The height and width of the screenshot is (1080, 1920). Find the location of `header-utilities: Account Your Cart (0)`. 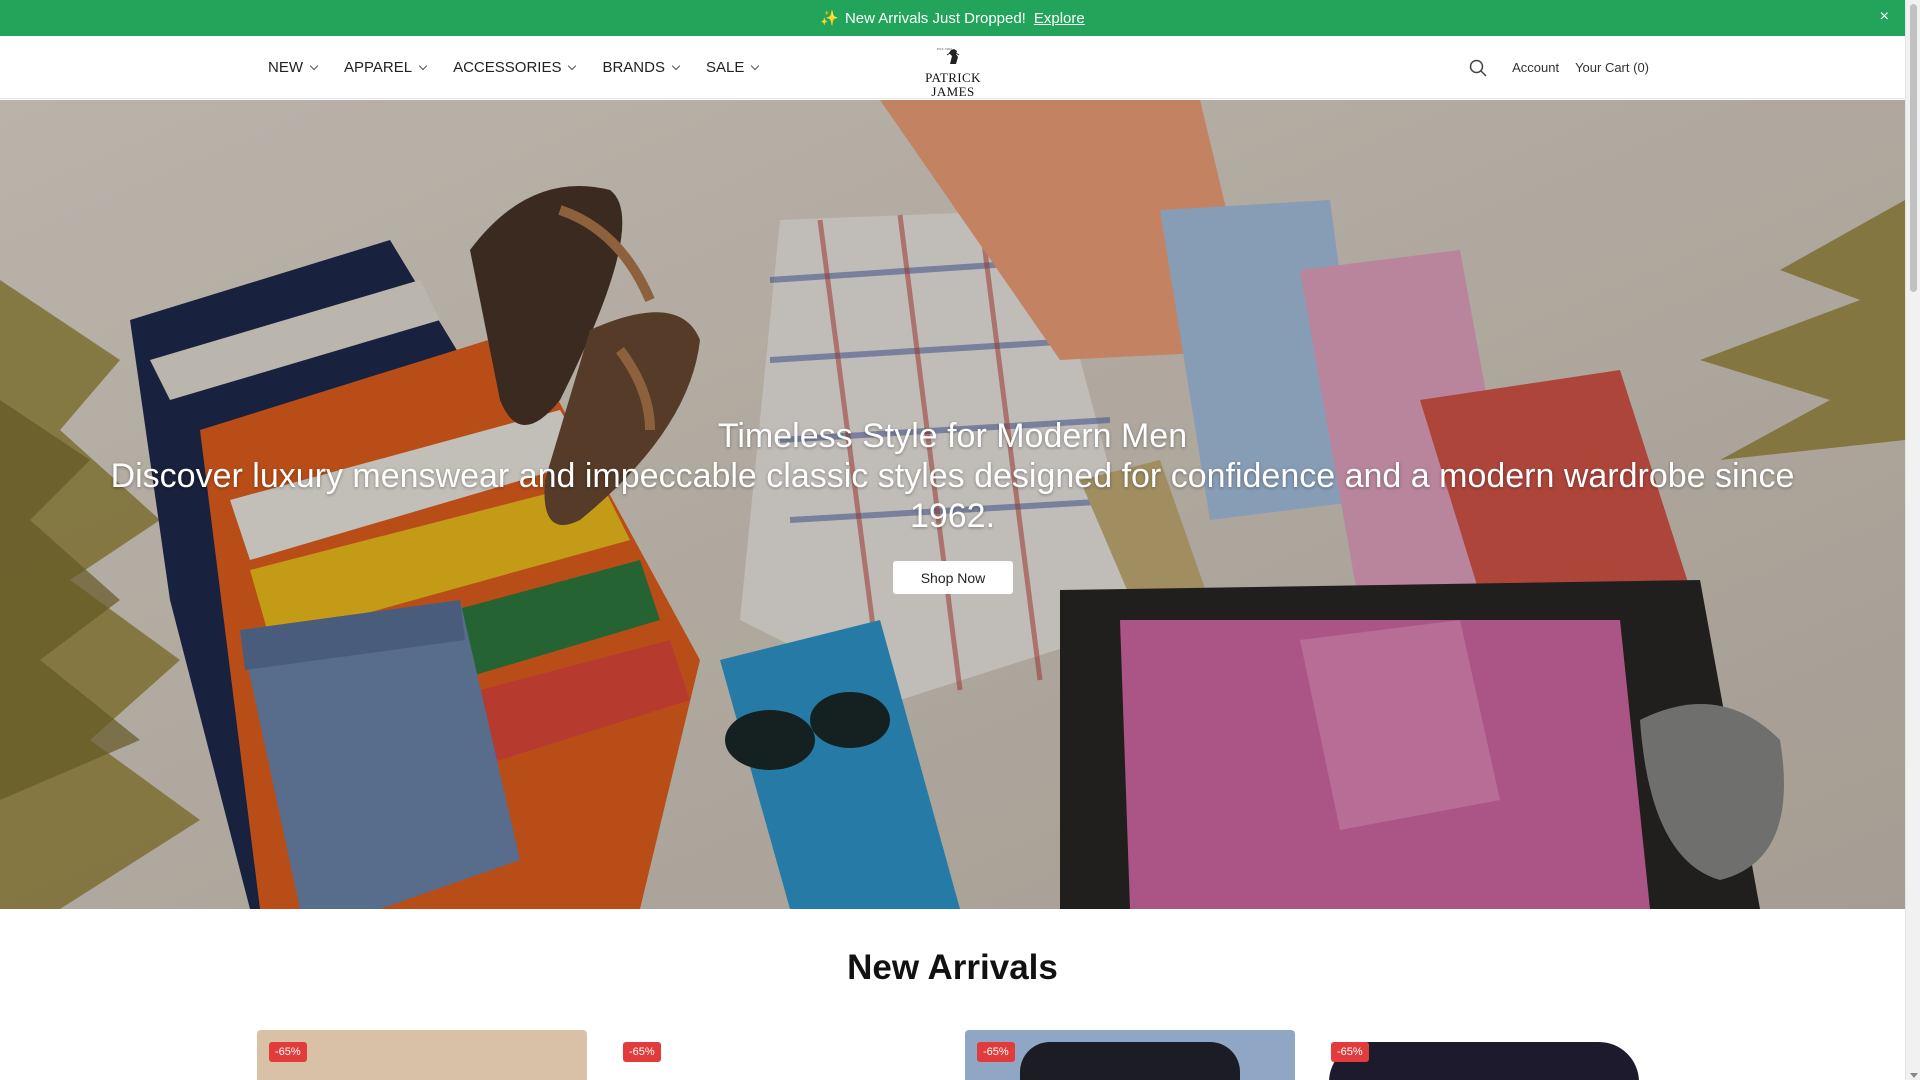

header-utilities: Account Your Cart (0) is located at coordinates (1558, 67).